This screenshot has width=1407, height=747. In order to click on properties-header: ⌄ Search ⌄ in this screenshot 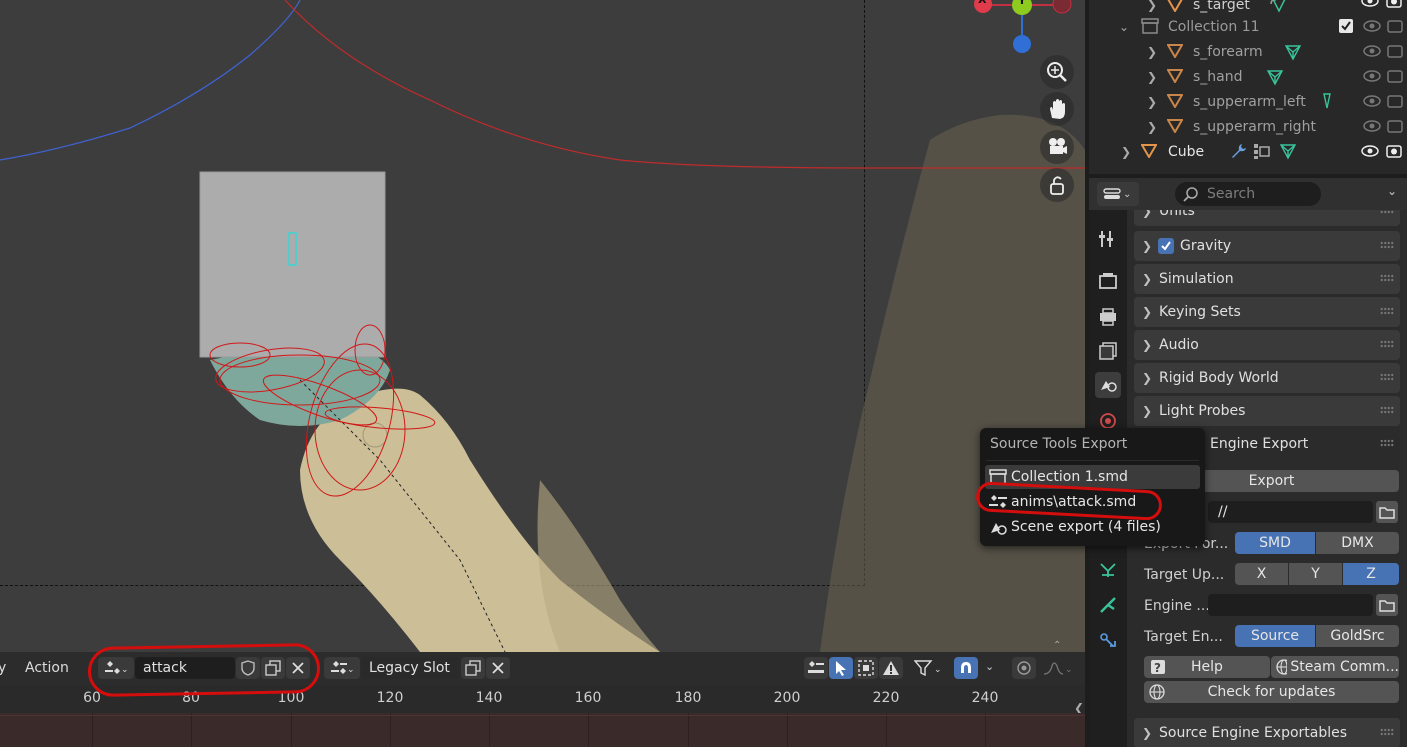, I will do `click(1248, 194)`.